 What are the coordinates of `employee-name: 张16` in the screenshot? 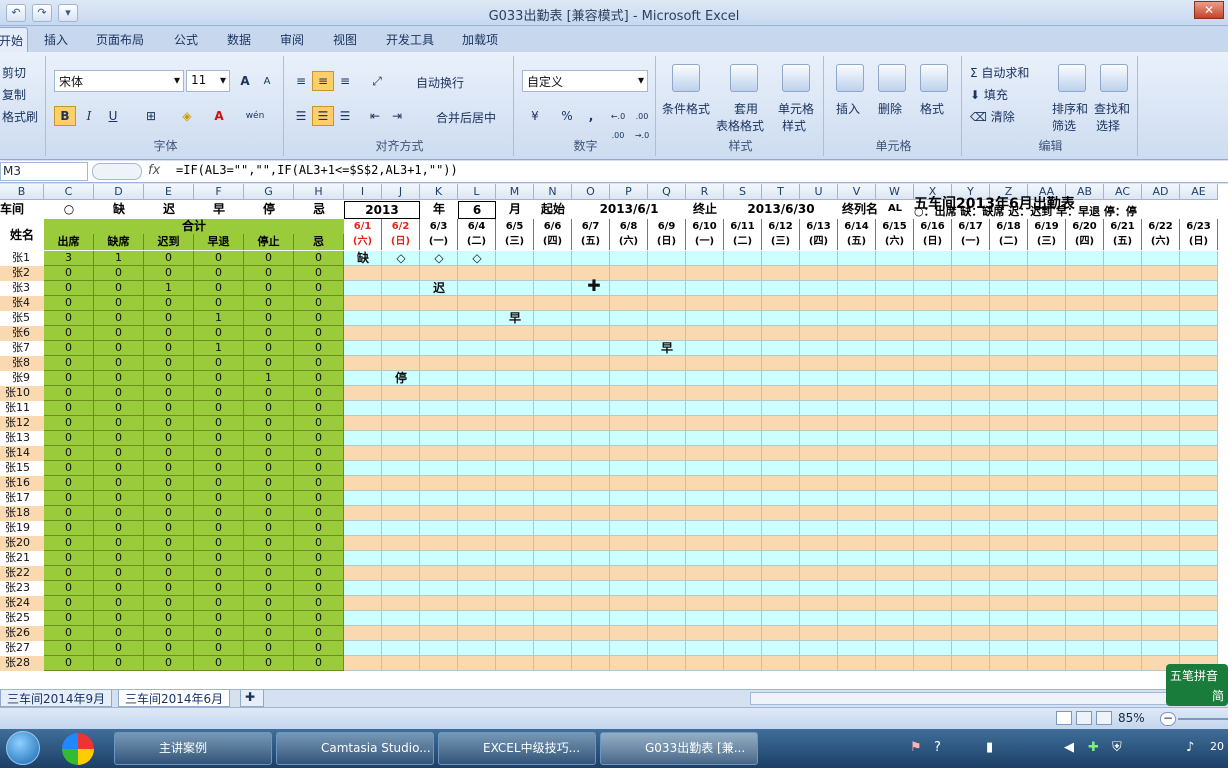 It's located at (22, 483).